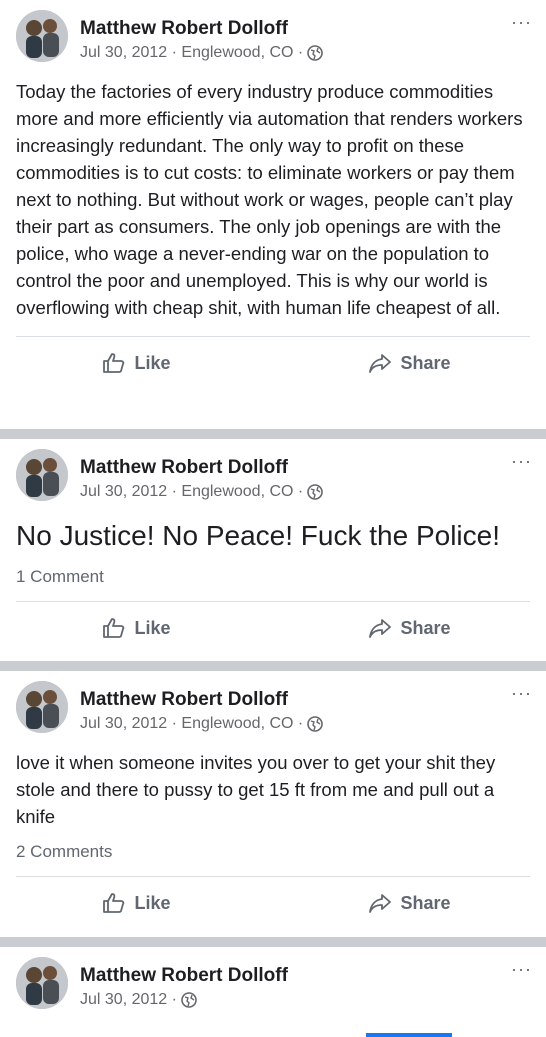 The width and height of the screenshot is (546, 1037). I want to click on post-date-location: Jul 30, 2012 ·, so click(128, 1000).